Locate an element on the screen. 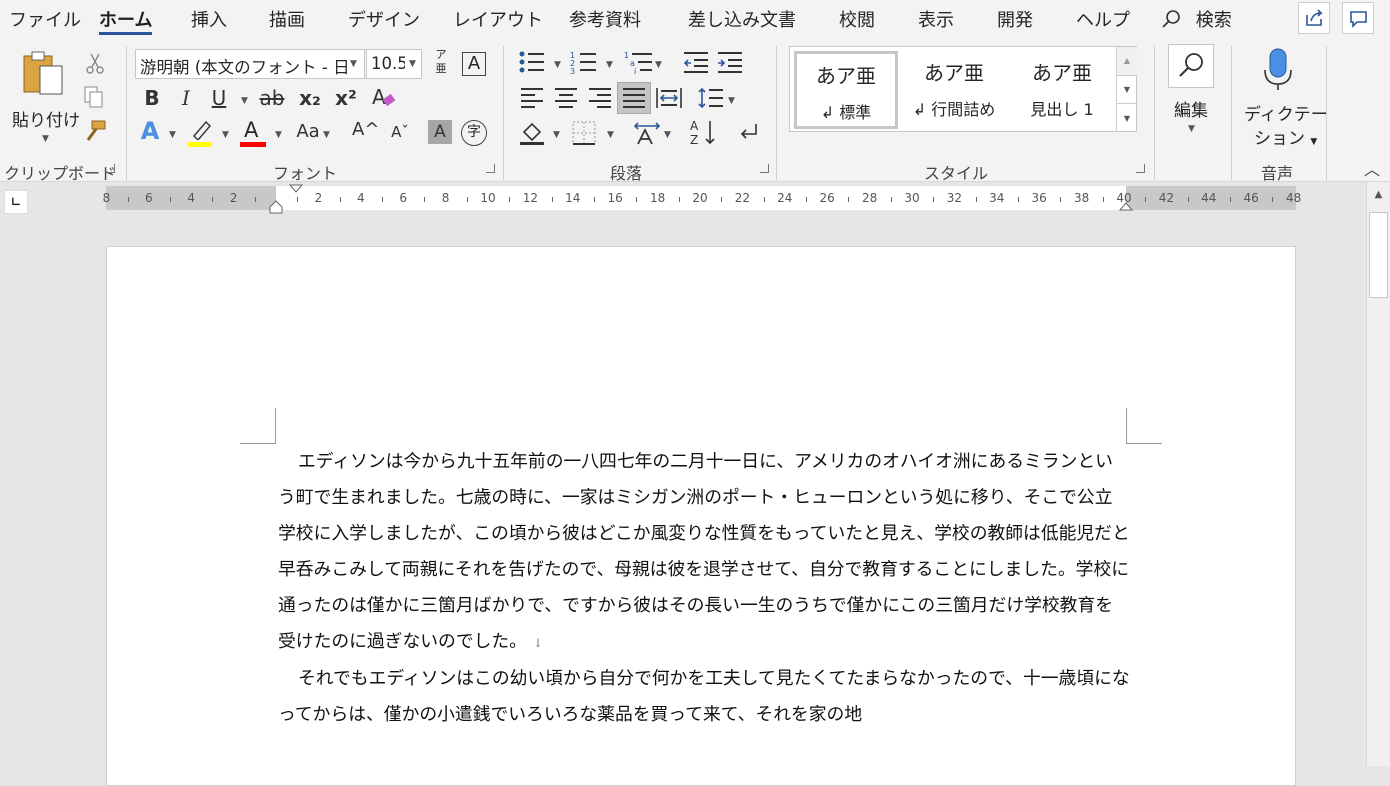  highlight-button is located at coordinates (200, 133).